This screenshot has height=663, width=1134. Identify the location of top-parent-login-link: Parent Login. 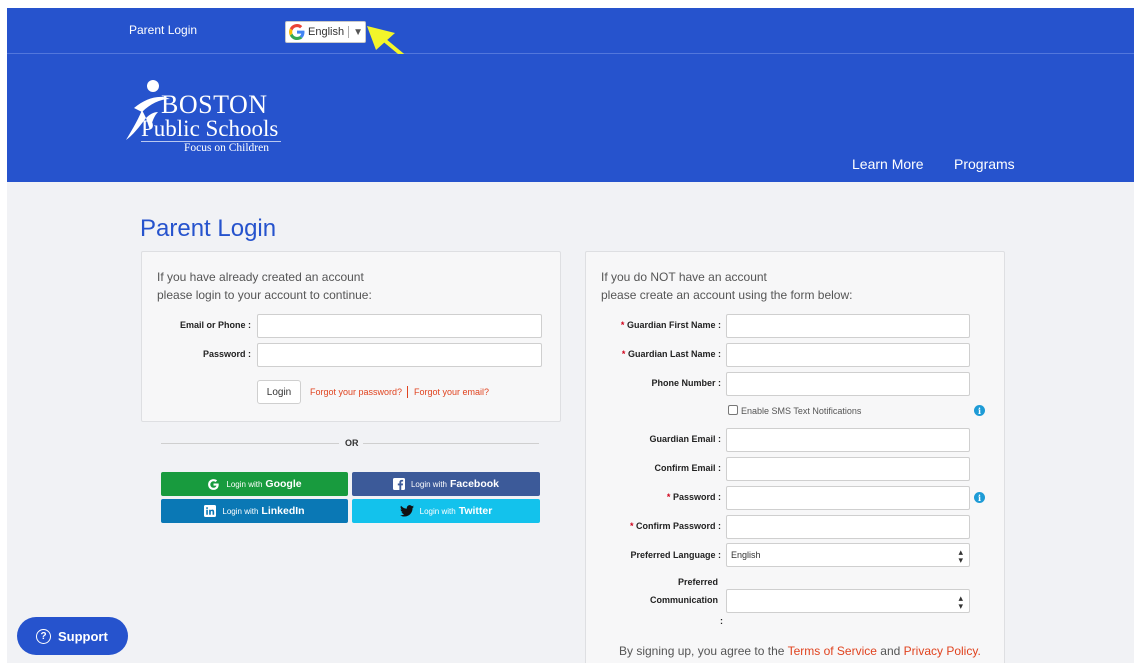
(163, 30).